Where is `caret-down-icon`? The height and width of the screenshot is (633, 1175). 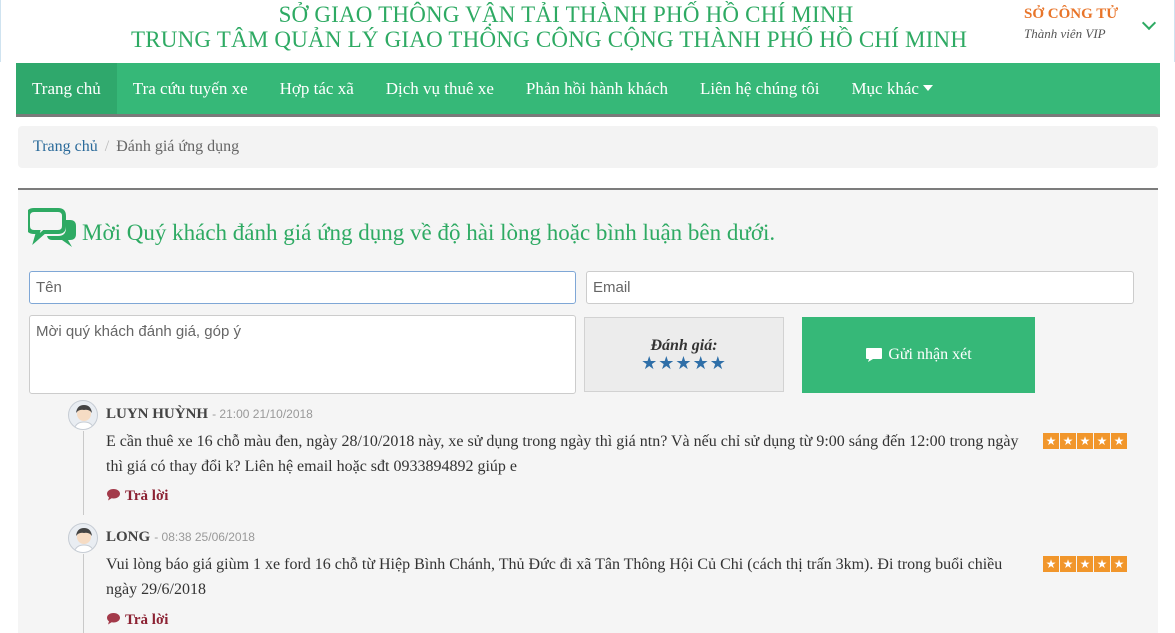
caret-down-icon is located at coordinates (927, 88).